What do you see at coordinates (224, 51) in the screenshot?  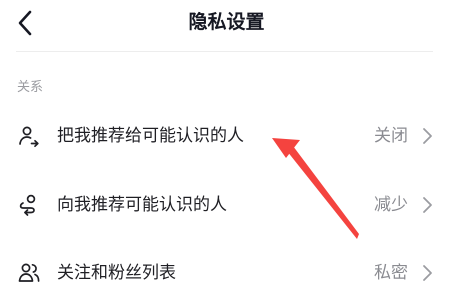 I see `header-divider` at bounding box center [224, 51].